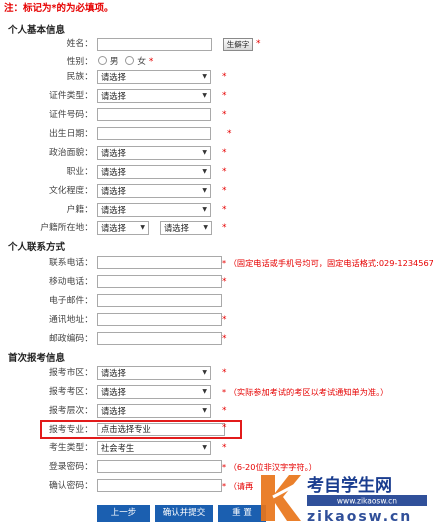  Describe the element at coordinates (79, 172) in the screenshot. I see `job-label: 职业：` at that location.